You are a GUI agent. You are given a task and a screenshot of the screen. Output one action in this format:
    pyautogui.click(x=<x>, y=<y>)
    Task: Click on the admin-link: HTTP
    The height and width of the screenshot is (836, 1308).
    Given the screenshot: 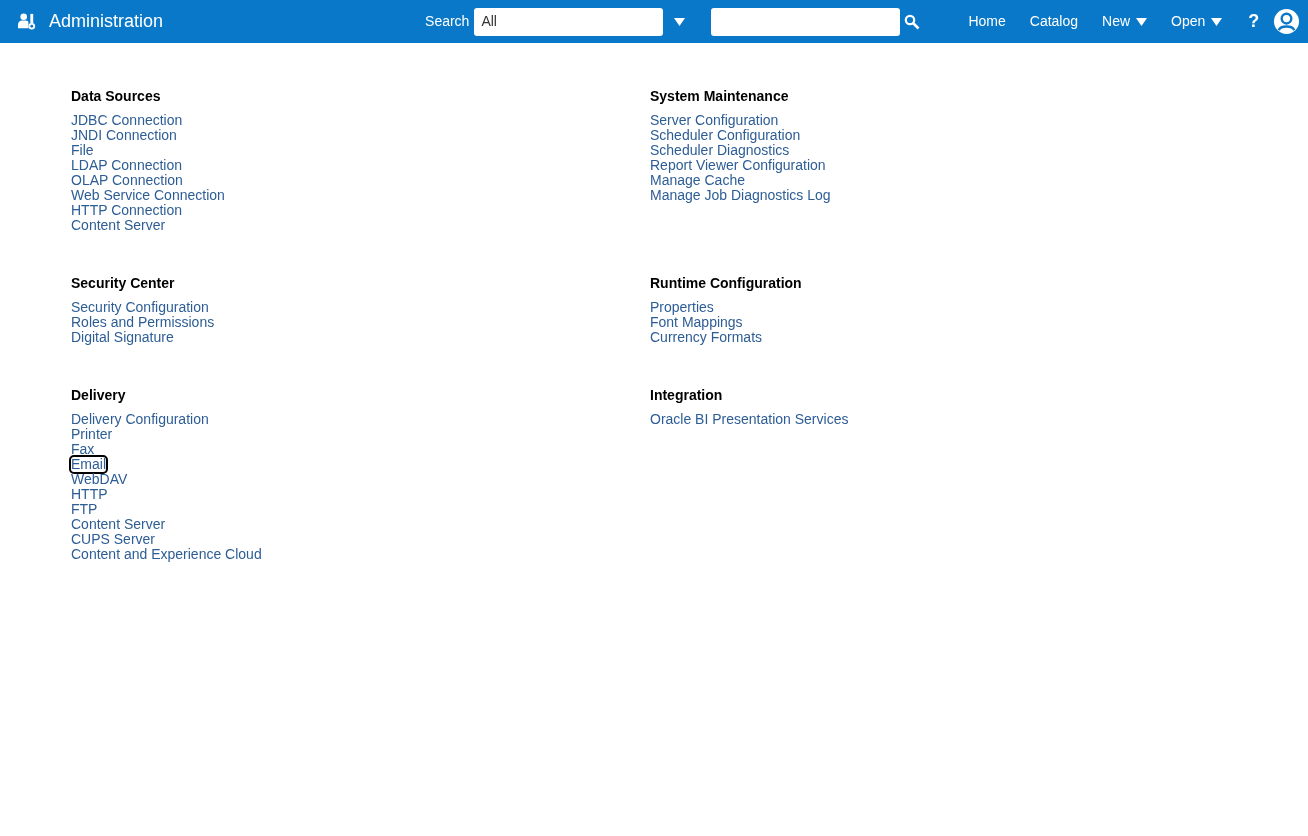 What is the action you would take?
    pyautogui.click(x=89, y=494)
    